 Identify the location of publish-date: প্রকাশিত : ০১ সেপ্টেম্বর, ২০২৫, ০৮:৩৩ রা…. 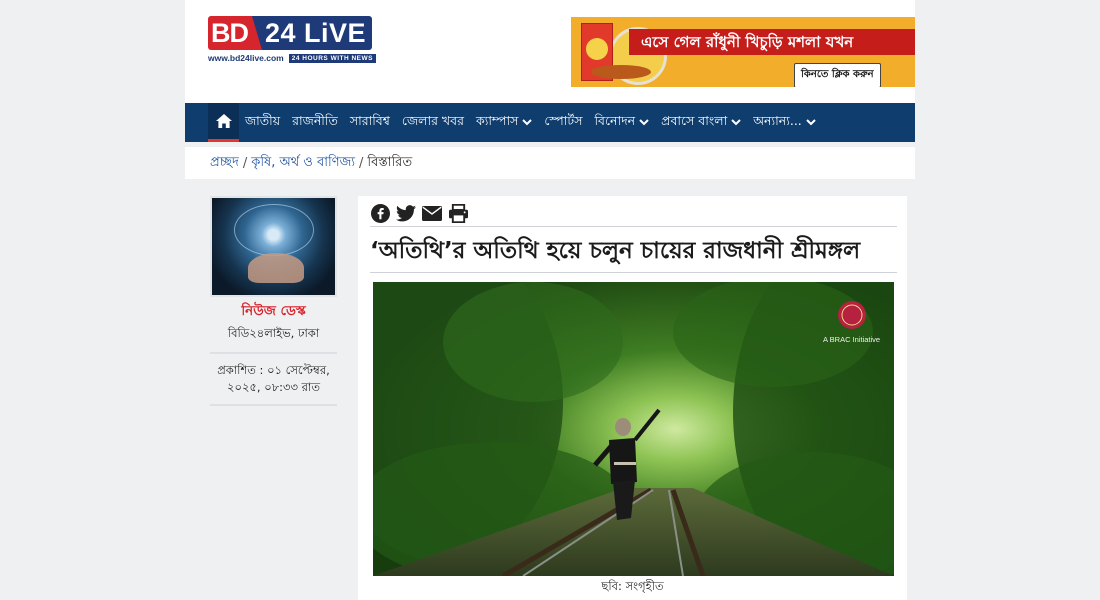
(273, 378).